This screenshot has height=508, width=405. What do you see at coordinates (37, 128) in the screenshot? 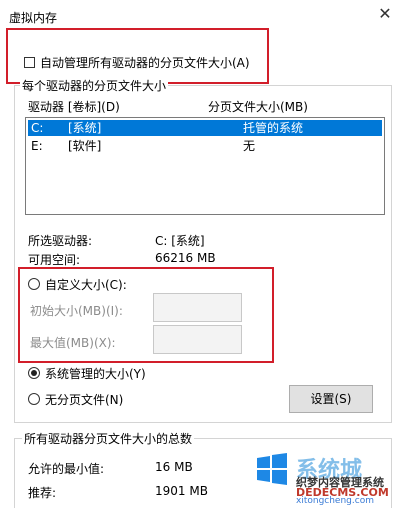
I see `drive-letter: C:` at bounding box center [37, 128].